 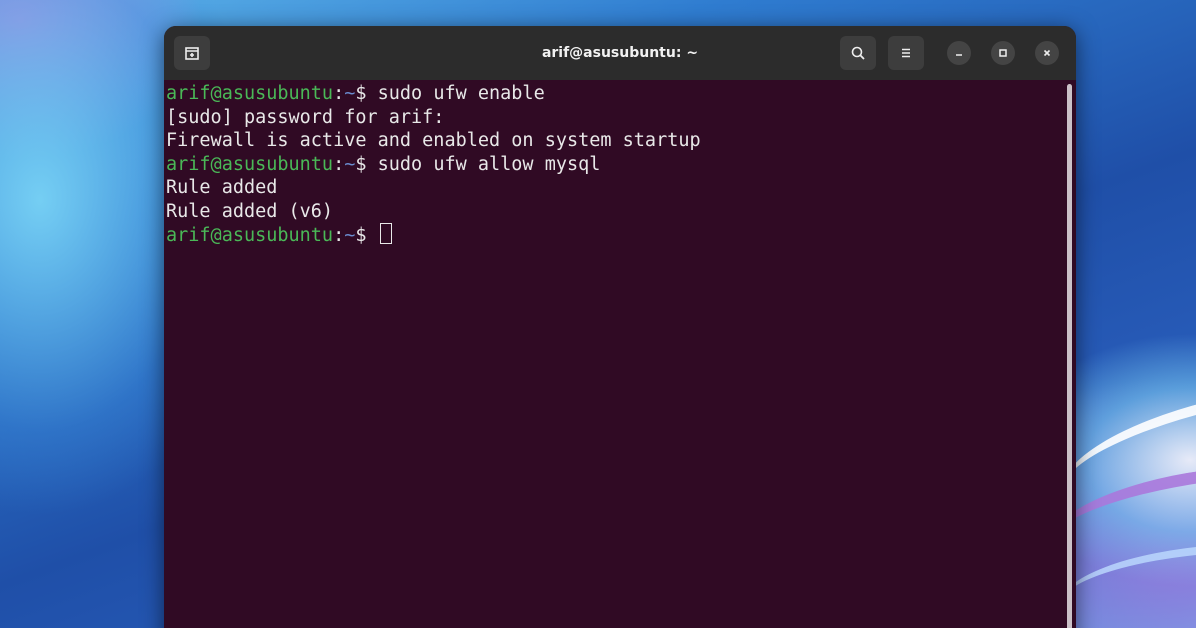 I want to click on output-text: Rule added, so click(x=222, y=187).